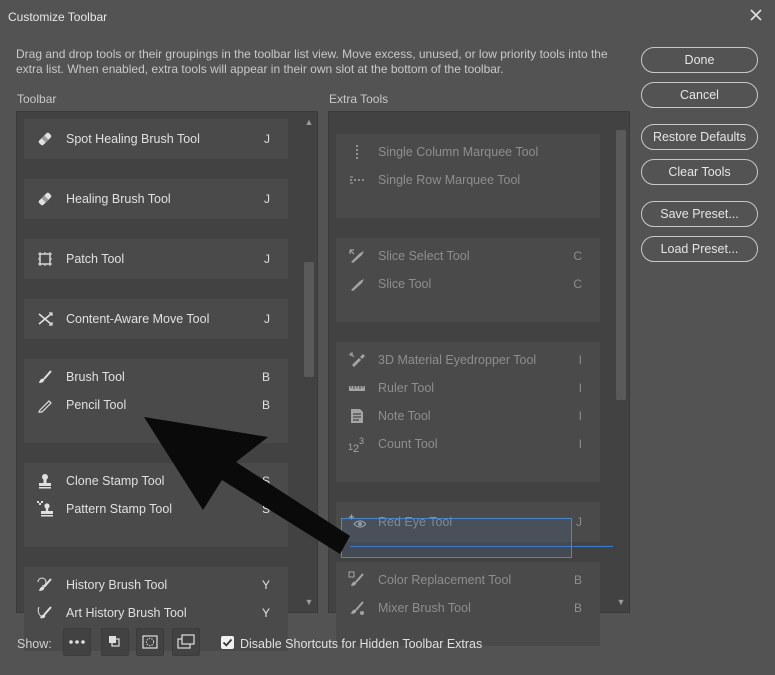 Image resolution: width=775 pixels, height=675 pixels. Describe the element at coordinates (133, 139) in the screenshot. I see `tool-name: Spot Healing Brush Tool` at that location.